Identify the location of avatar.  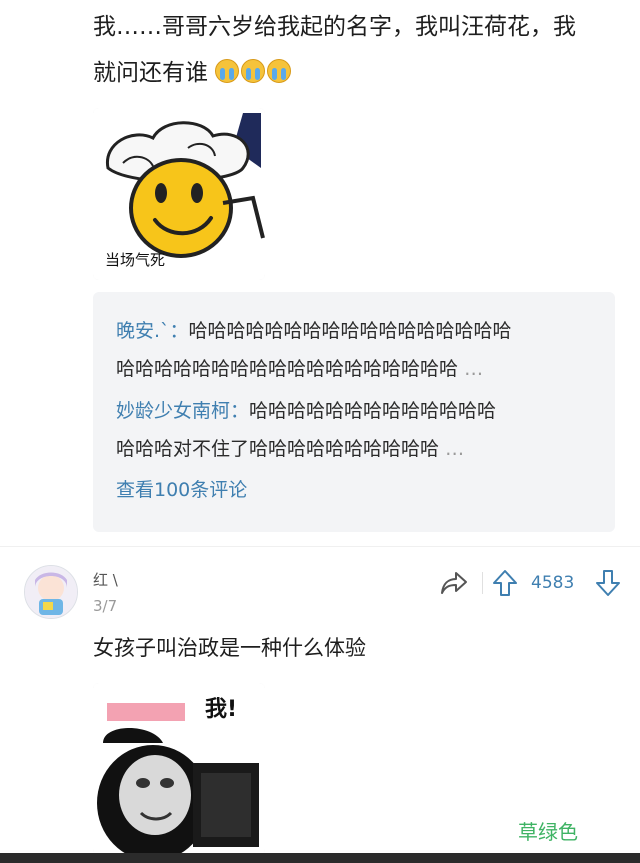
(51, 592).